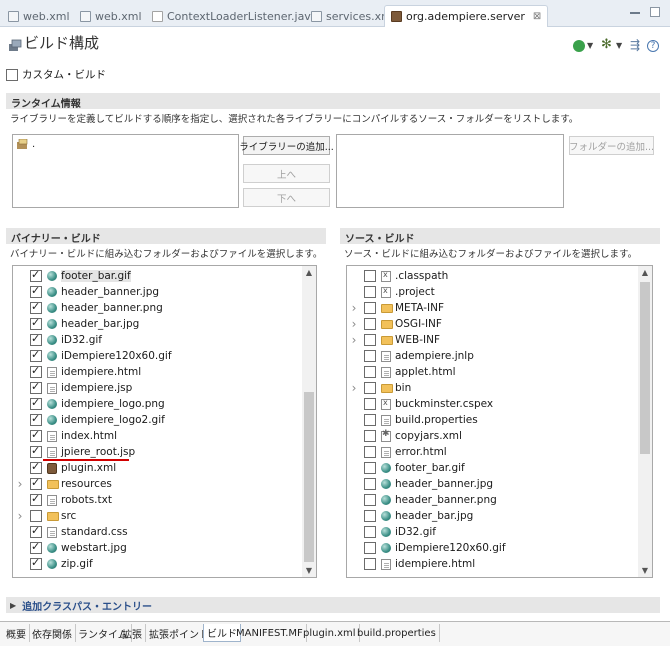 This screenshot has height=646, width=670. I want to click on minimize-icon, so click(635, 13).